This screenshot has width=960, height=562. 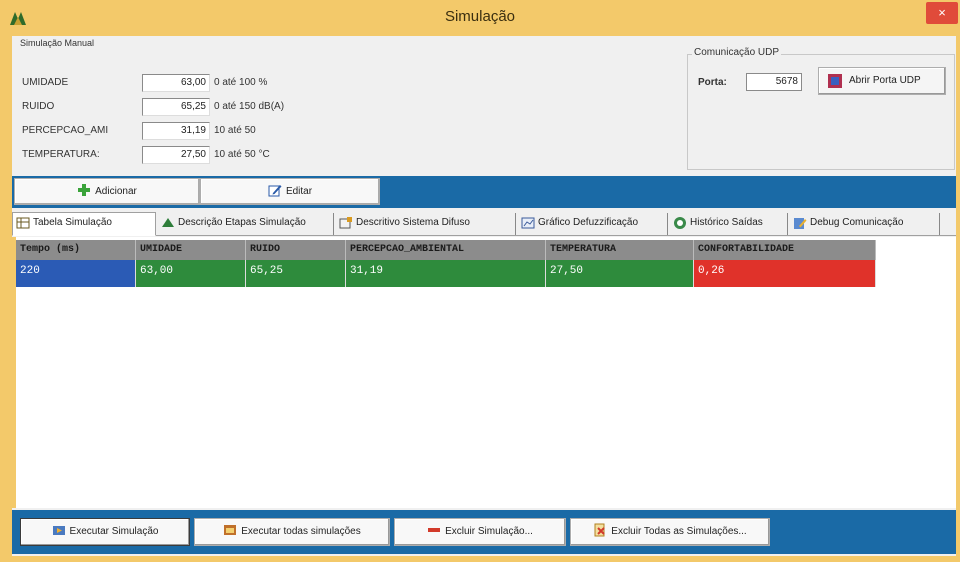 I want to click on column-header: UMIDADE, so click(x=191, y=250).